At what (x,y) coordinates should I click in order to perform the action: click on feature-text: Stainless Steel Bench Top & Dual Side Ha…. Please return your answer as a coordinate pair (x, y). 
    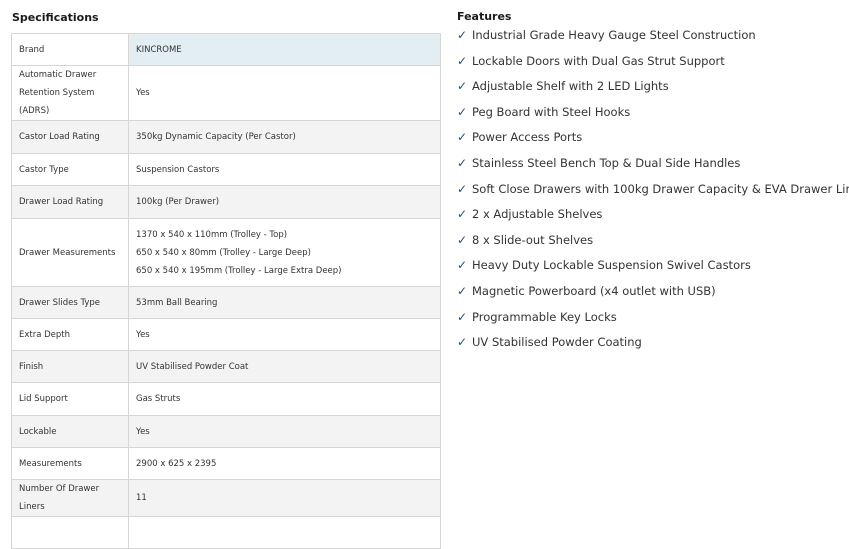
    Looking at the image, I should click on (606, 162).